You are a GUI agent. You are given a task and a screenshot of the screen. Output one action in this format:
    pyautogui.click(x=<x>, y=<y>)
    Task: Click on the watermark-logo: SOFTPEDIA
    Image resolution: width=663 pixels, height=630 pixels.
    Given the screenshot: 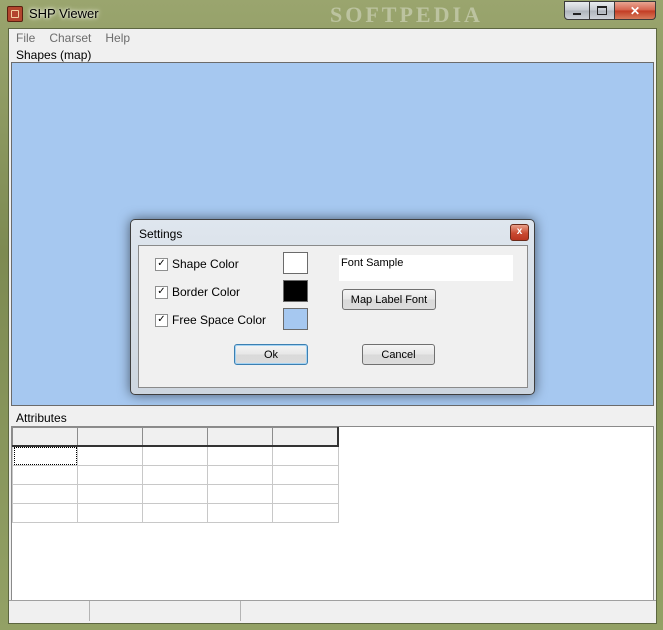 What is the action you would take?
    pyautogui.click(x=406, y=14)
    